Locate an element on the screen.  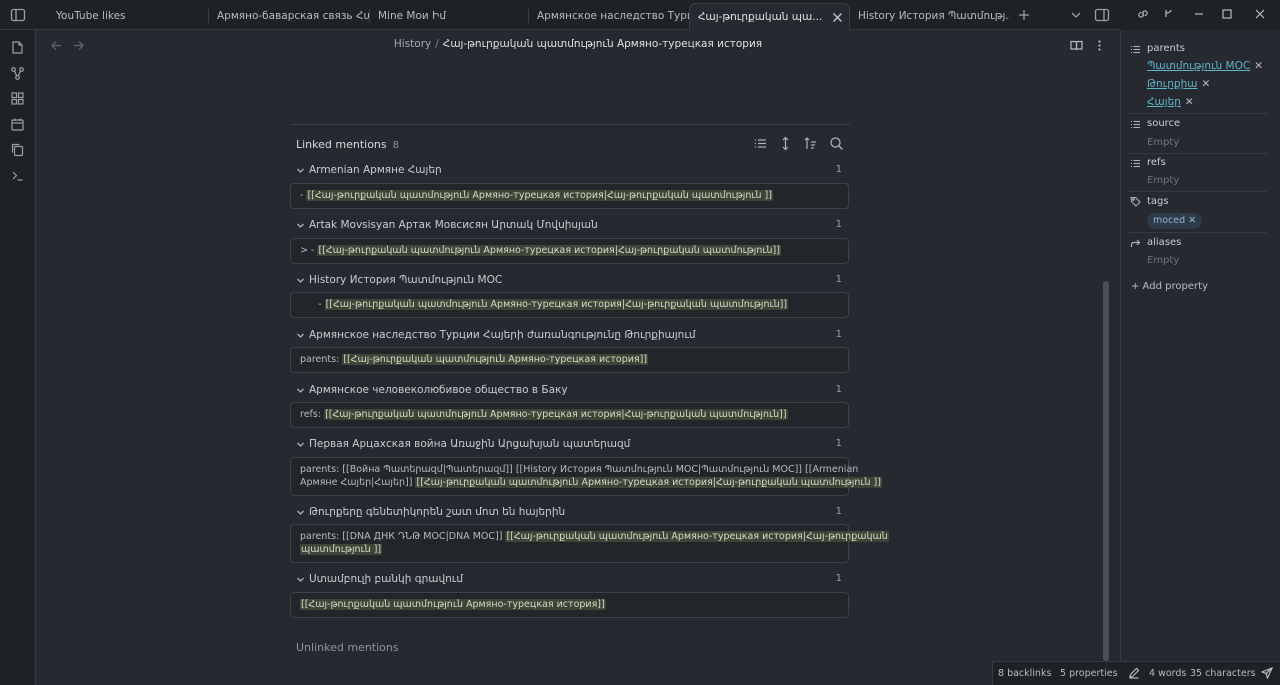
tag-pill: moced ✕ is located at coordinates (1175, 221).